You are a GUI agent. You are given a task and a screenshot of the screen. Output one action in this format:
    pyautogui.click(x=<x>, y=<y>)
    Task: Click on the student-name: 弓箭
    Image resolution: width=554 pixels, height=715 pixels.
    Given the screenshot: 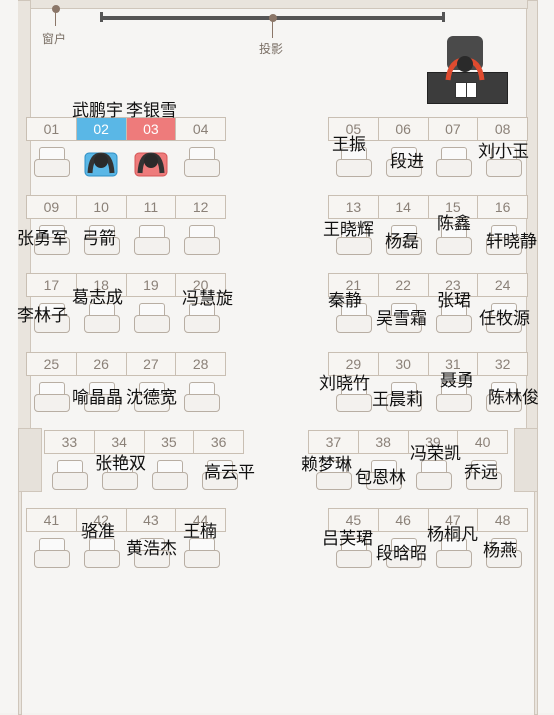 What is the action you would take?
    pyautogui.click(x=99, y=239)
    